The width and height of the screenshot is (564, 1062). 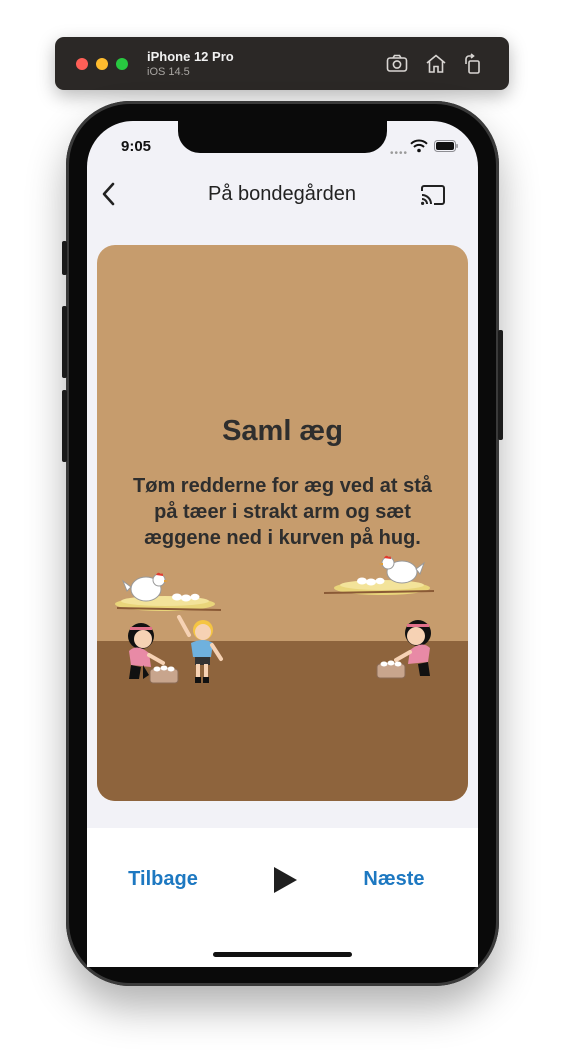 I want to click on rotate-icon, so click(x=473, y=64).